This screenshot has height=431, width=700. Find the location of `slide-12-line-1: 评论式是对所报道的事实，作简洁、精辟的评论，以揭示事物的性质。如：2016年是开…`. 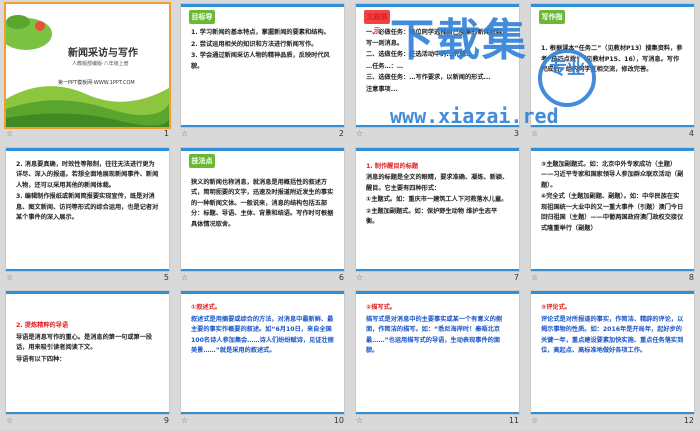

slide-12-line-1: 评论式是对所报道的事实，作简洁、精辟的评论，以揭示事物的性质。如：2016年是开… is located at coordinates (612, 335).